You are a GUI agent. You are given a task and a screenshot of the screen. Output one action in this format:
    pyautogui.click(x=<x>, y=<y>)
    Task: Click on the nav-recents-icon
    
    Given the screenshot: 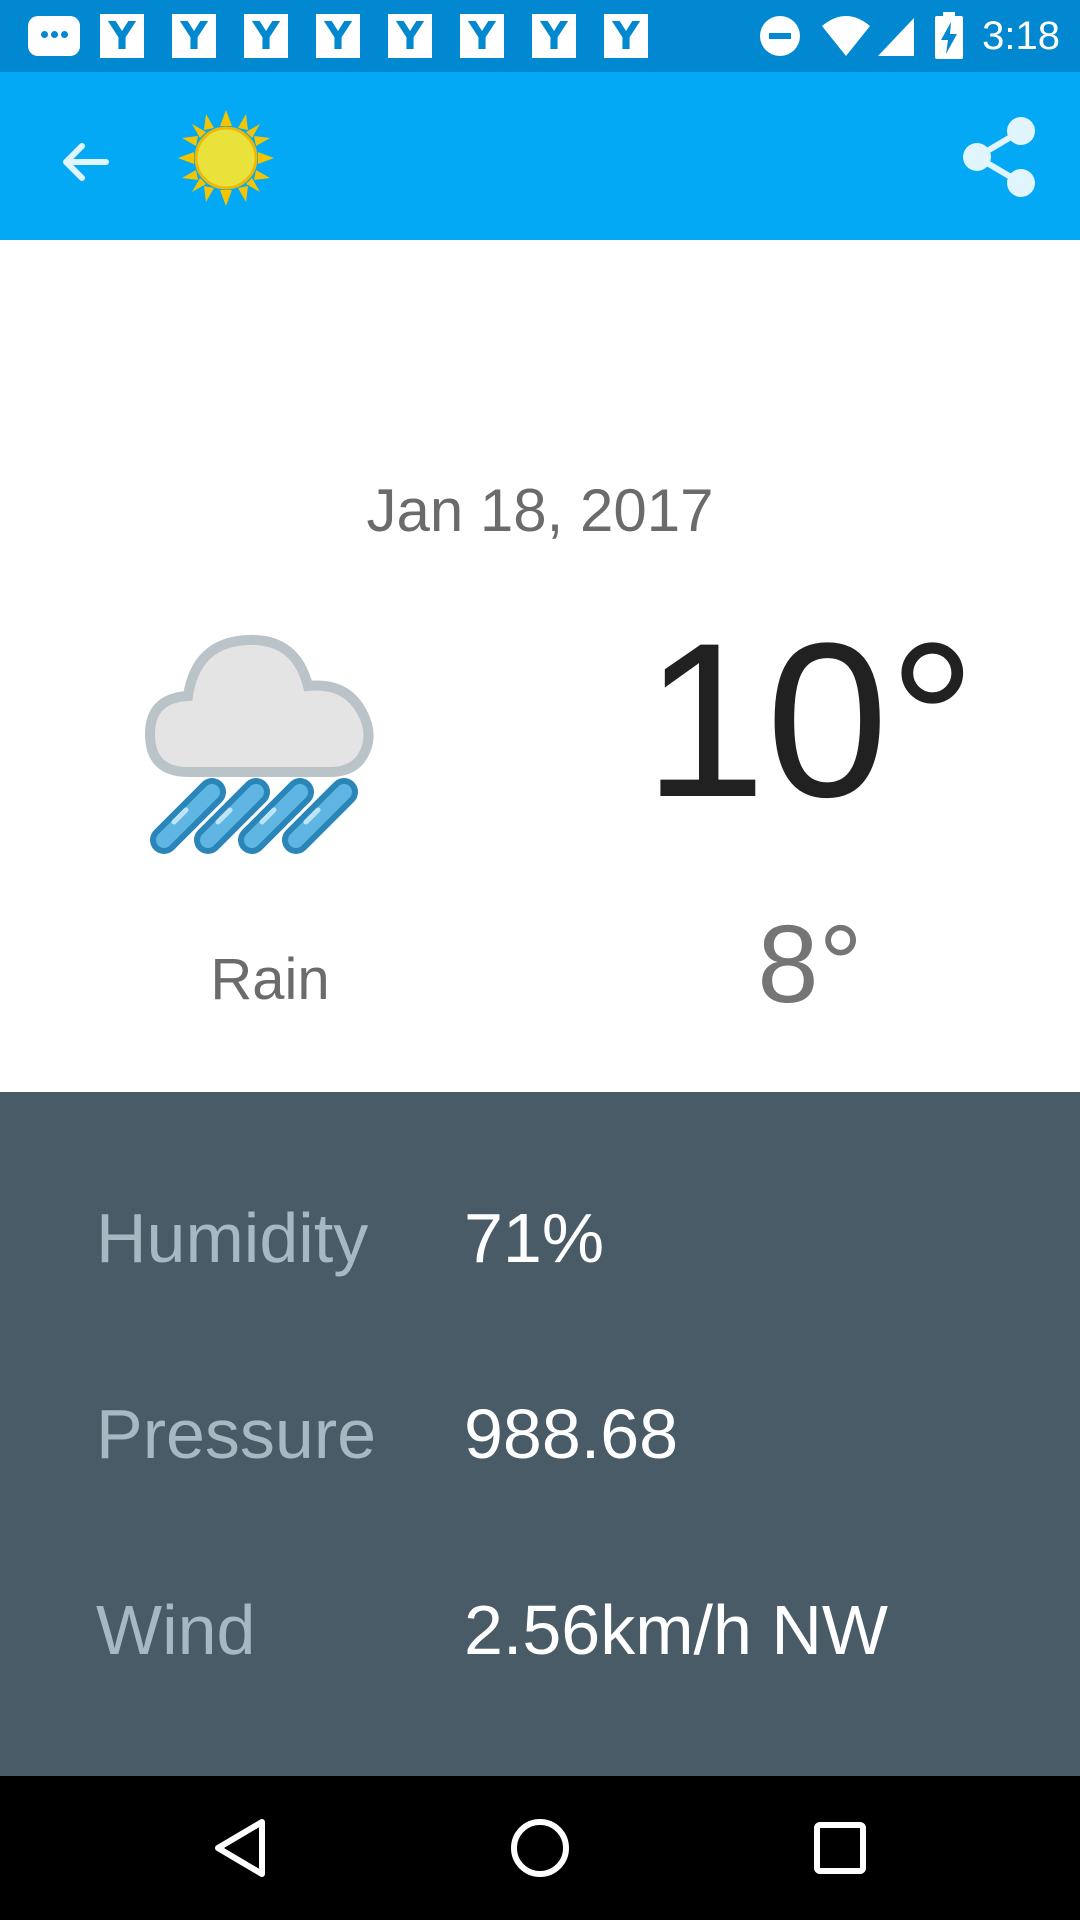 What is the action you would take?
    pyautogui.click(x=840, y=1848)
    